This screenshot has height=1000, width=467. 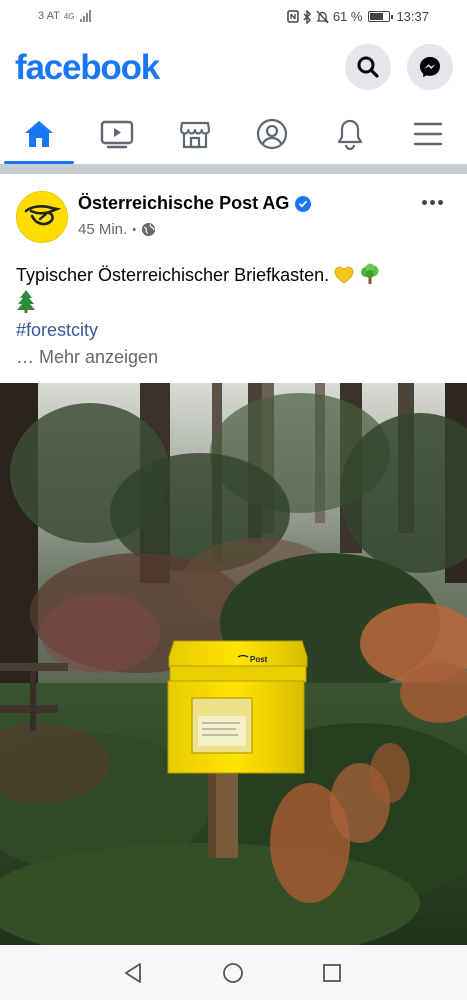 What do you see at coordinates (293, 16) in the screenshot?
I see `nfc-icon` at bounding box center [293, 16].